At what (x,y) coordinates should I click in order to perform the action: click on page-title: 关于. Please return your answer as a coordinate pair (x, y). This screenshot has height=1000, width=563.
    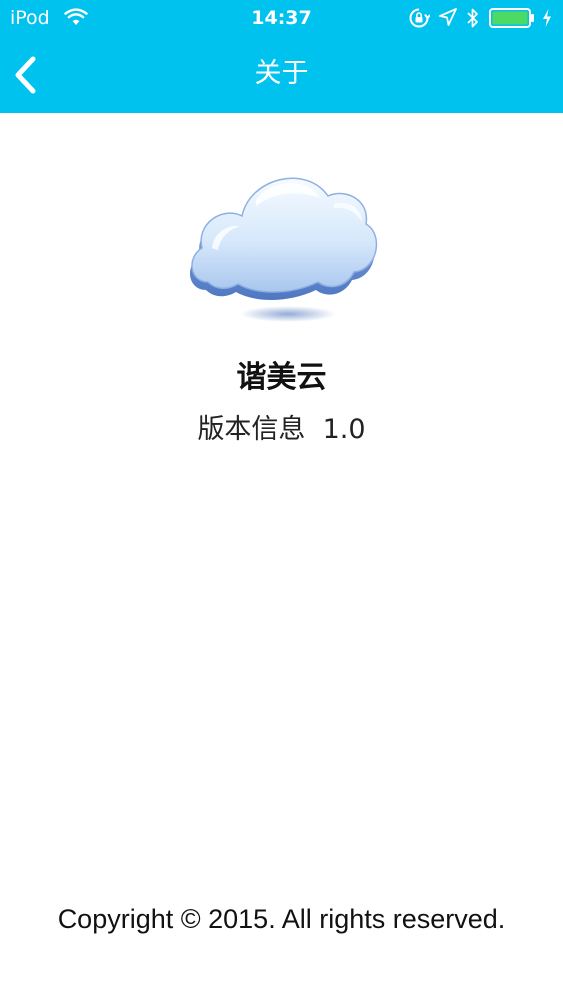
    Looking at the image, I should click on (281, 73).